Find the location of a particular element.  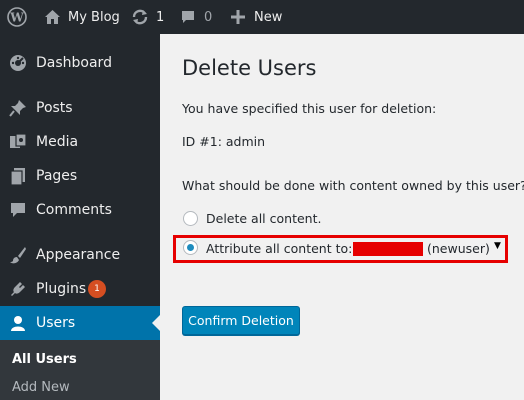

admin-bar: W My Blog 1 0 New is located at coordinates (262, 17).